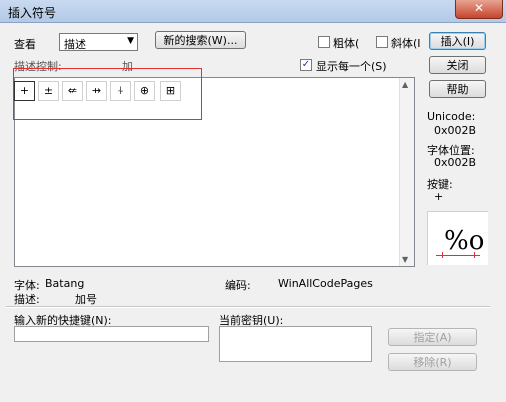 This screenshot has width=506, height=402. I want to click on bold-label: 粗体(, so click(346, 43).